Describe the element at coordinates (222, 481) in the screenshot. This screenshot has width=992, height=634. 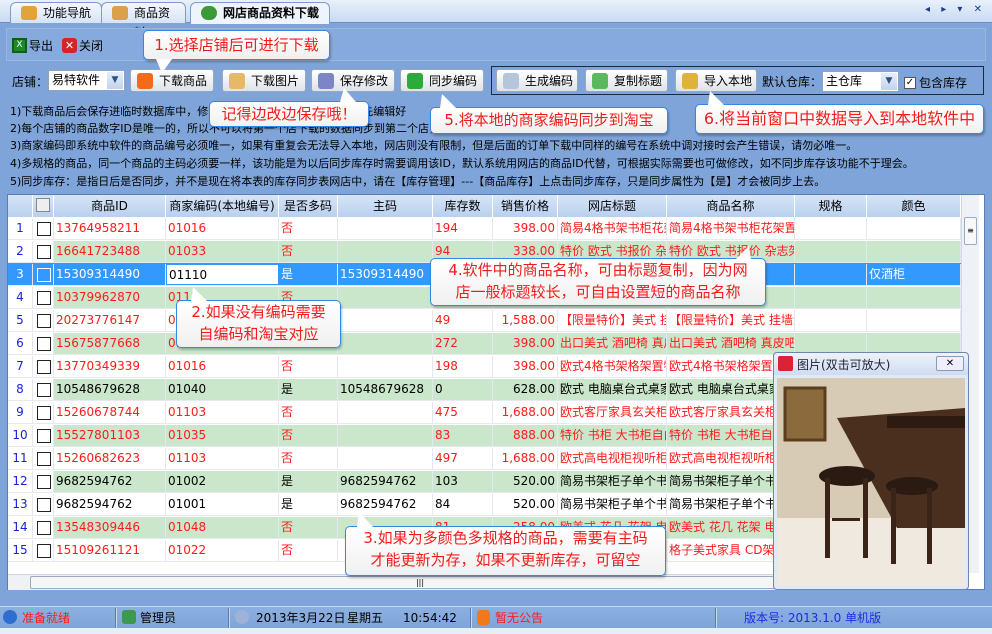
I see `cell-code: 01002` at that location.